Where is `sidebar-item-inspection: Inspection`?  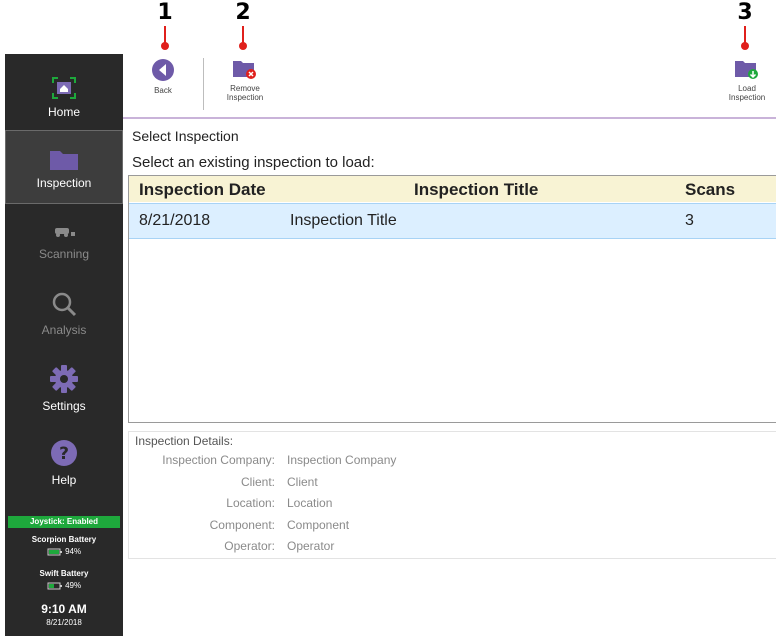 sidebar-item-inspection: Inspection is located at coordinates (64, 167).